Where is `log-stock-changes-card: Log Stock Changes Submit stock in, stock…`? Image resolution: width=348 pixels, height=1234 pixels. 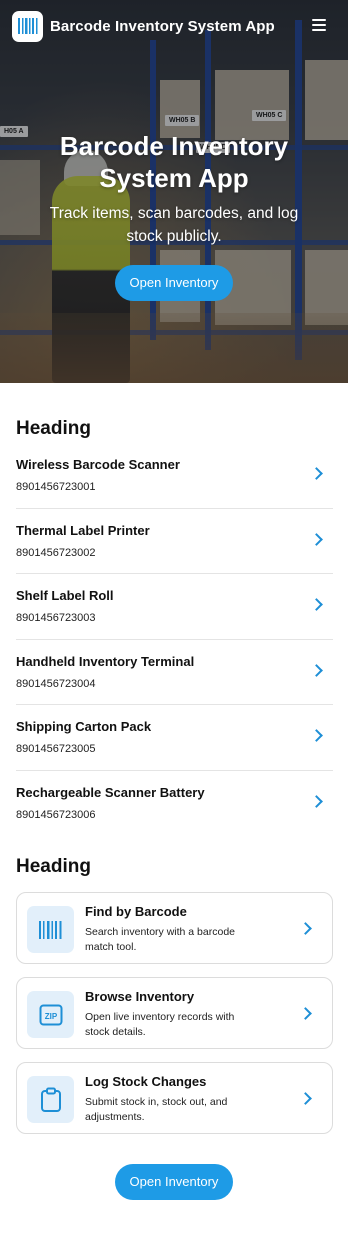 log-stock-changes-card: Log Stock Changes Submit stock in, stock… is located at coordinates (174, 1098).